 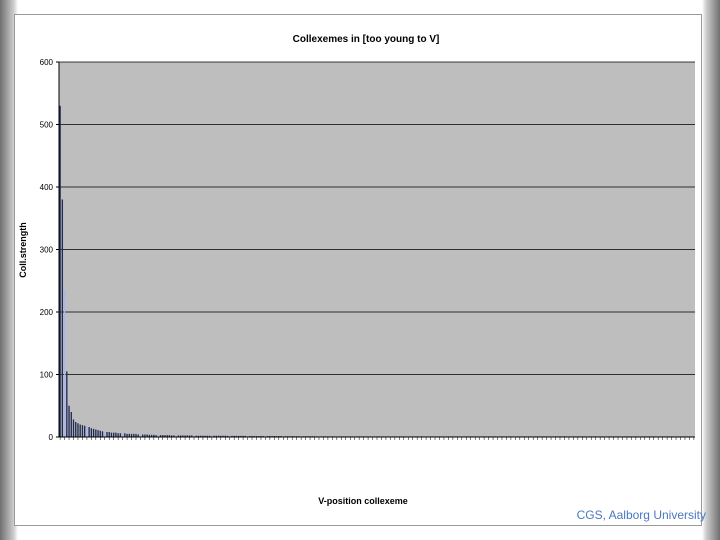 I want to click on y-tick-label: 400, so click(x=47, y=187).